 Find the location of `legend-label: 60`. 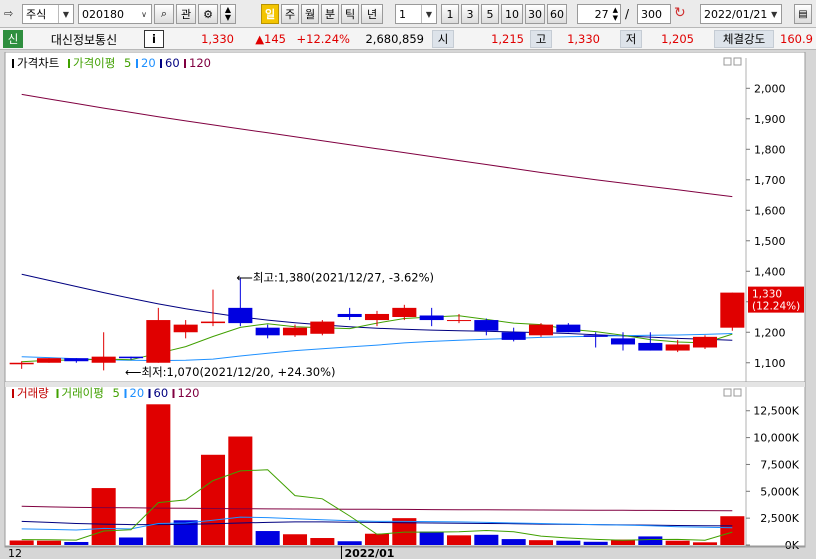

legend-label: 60 is located at coordinates (161, 393).